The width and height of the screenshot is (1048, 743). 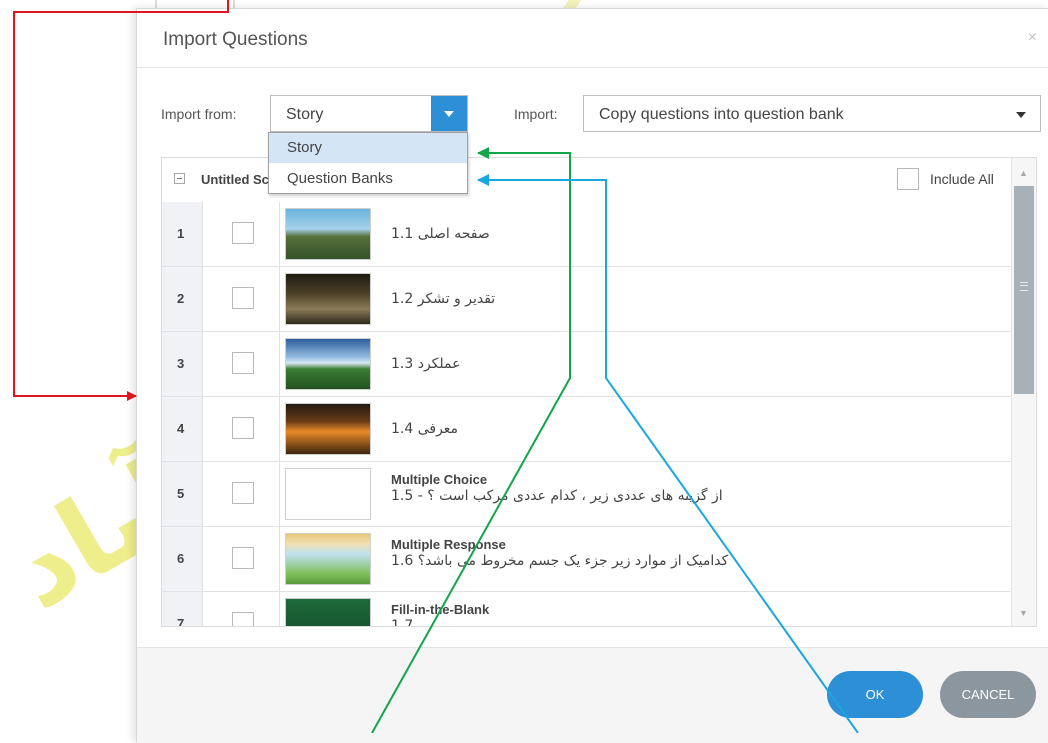 What do you see at coordinates (121, 200) in the screenshot?
I see `red-annotation-arrow` at bounding box center [121, 200].